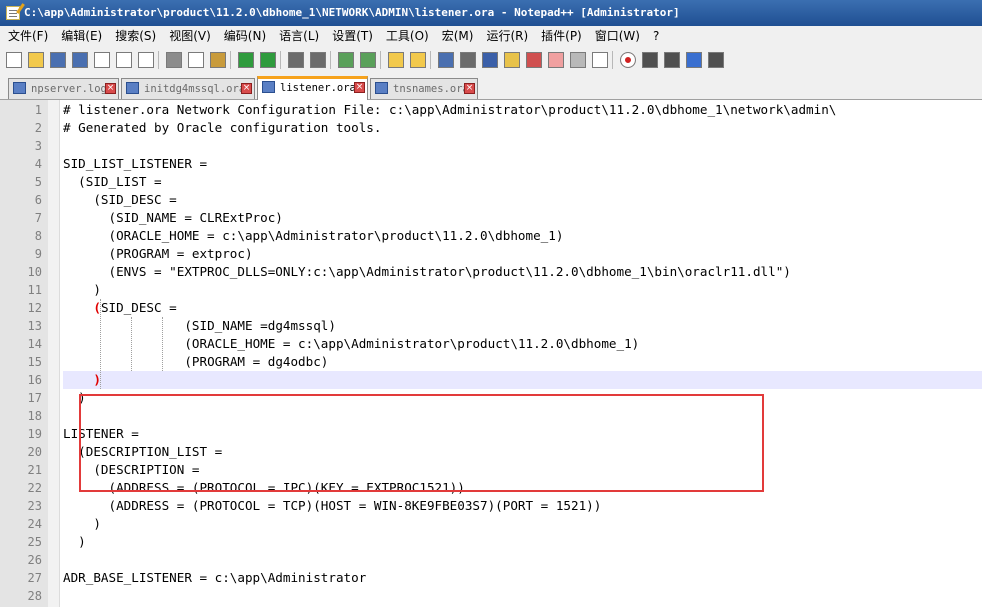 This screenshot has height=607, width=982. What do you see at coordinates (578, 60) in the screenshot?
I see `folder-workspace-icon` at bounding box center [578, 60].